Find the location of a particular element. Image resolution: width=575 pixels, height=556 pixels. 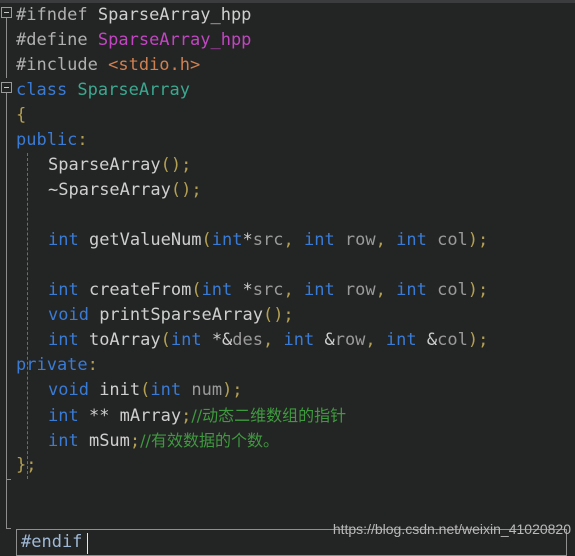

code-line: public: is located at coordinates (287, 140).